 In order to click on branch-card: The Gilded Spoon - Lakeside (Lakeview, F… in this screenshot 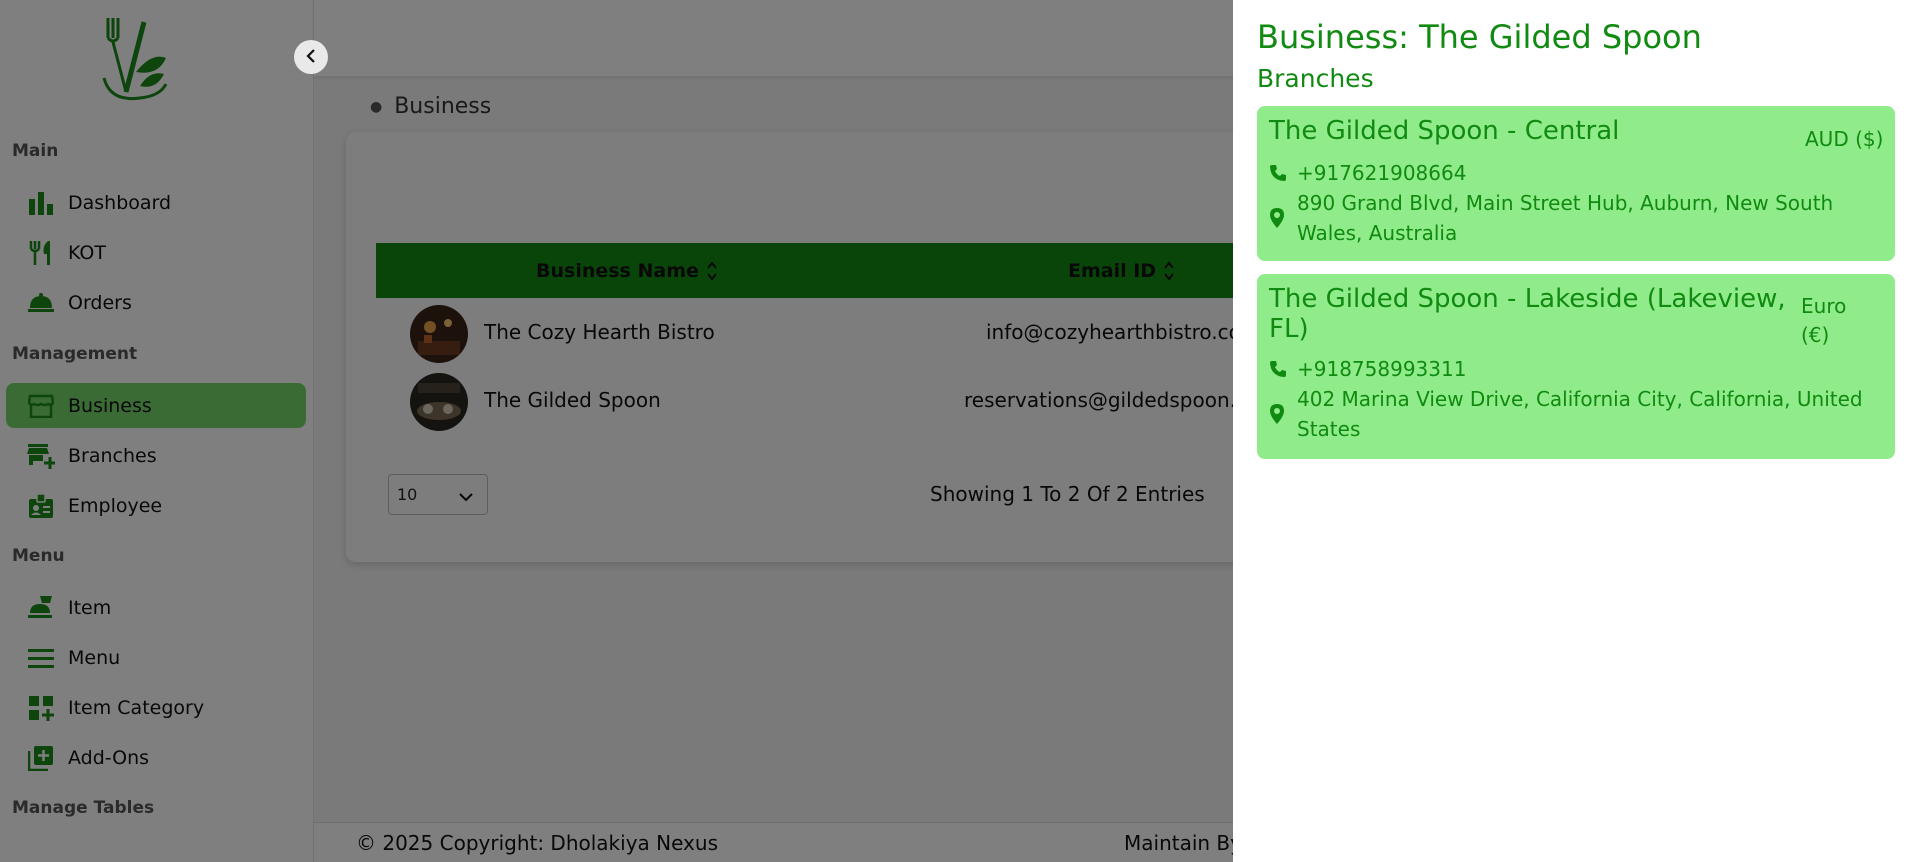, I will do `click(1576, 366)`.